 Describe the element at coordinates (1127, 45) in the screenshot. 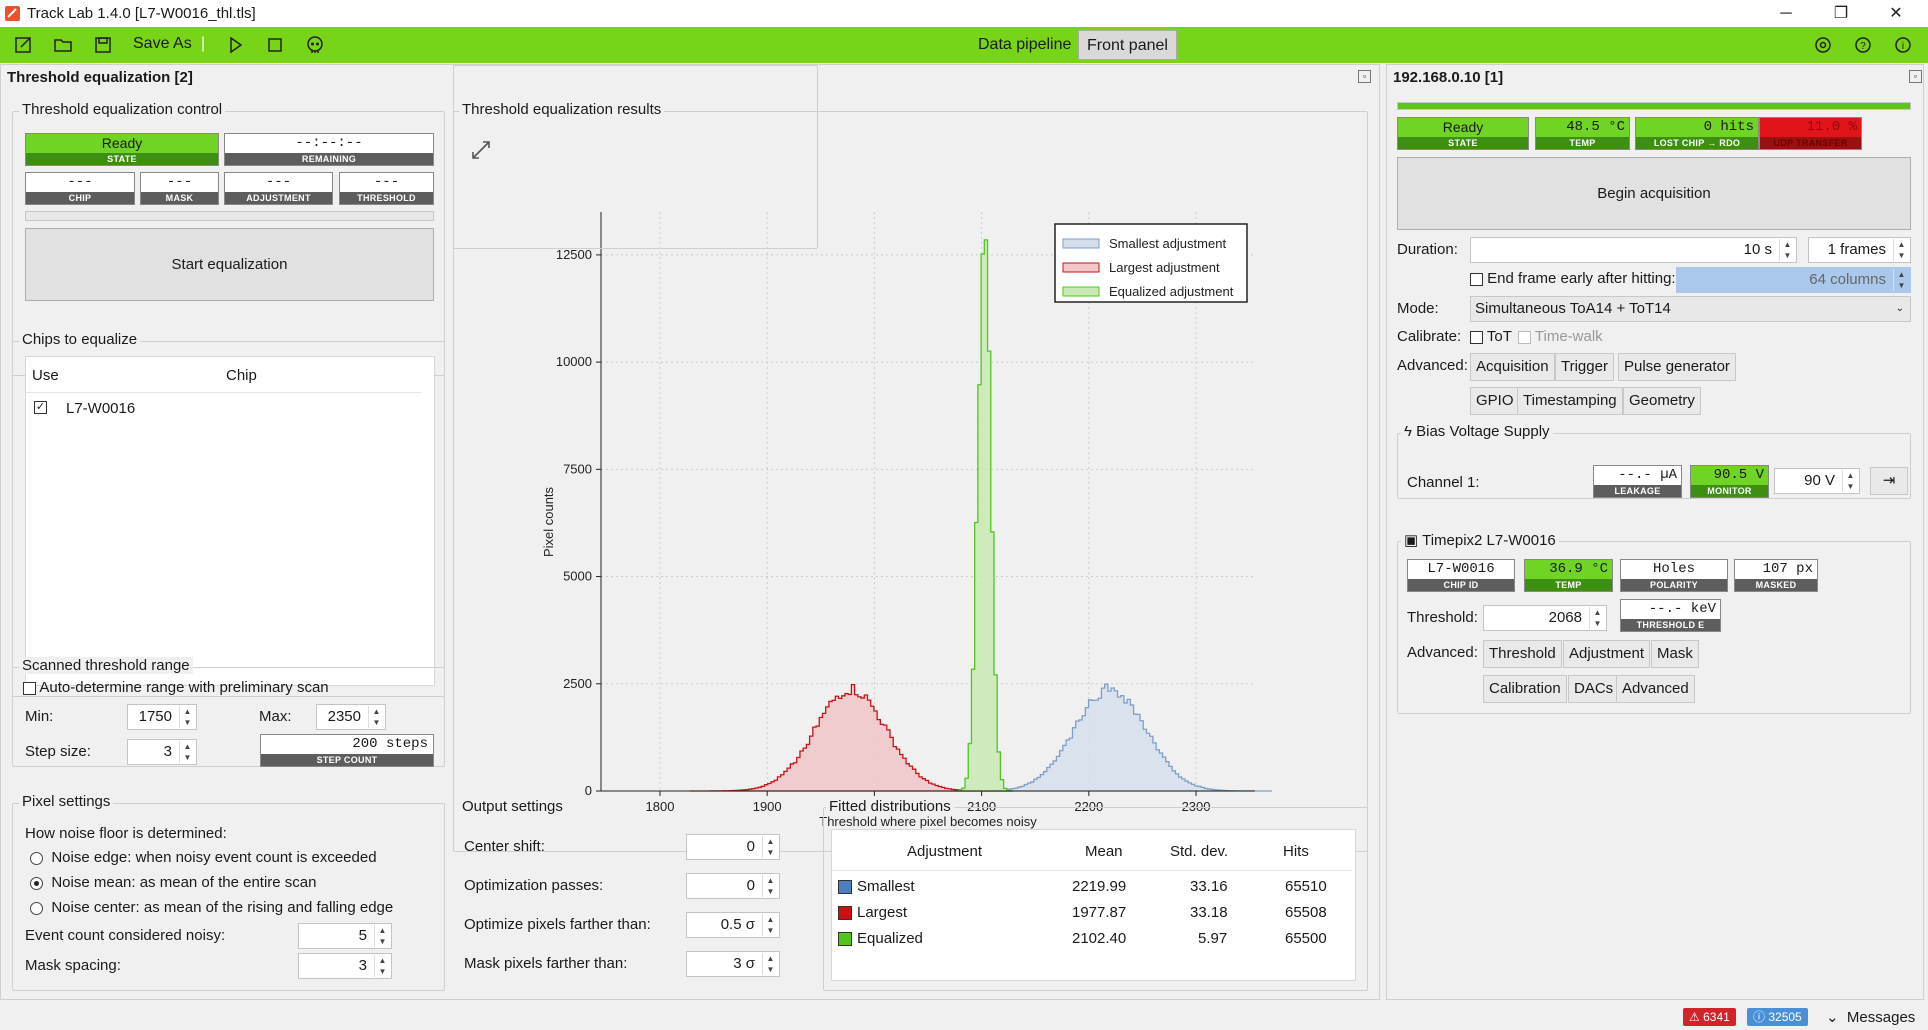

I see `tab-front-panel: Front panel` at that location.